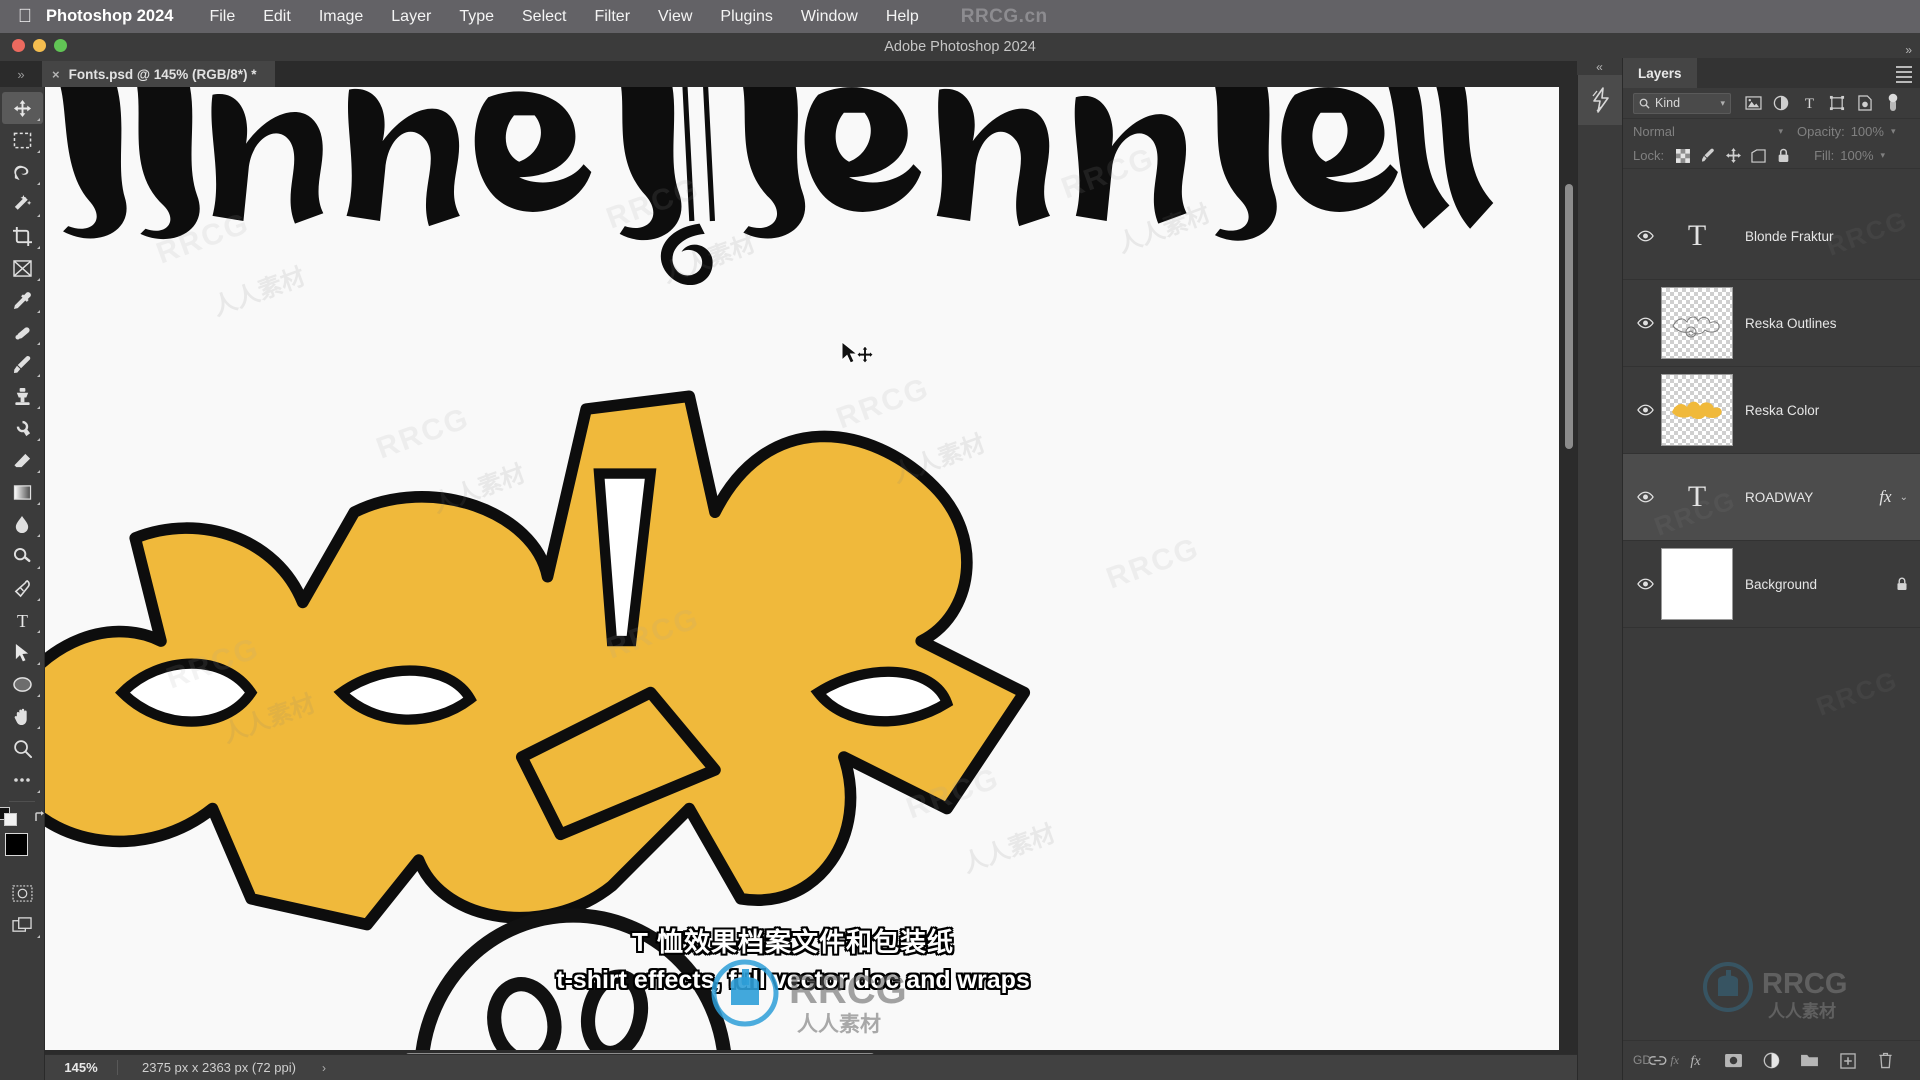 The image size is (1920, 1080). What do you see at coordinates (829, 17) in the screenshot?
I see `menu-window: Window` at bounding box center [829, 17].